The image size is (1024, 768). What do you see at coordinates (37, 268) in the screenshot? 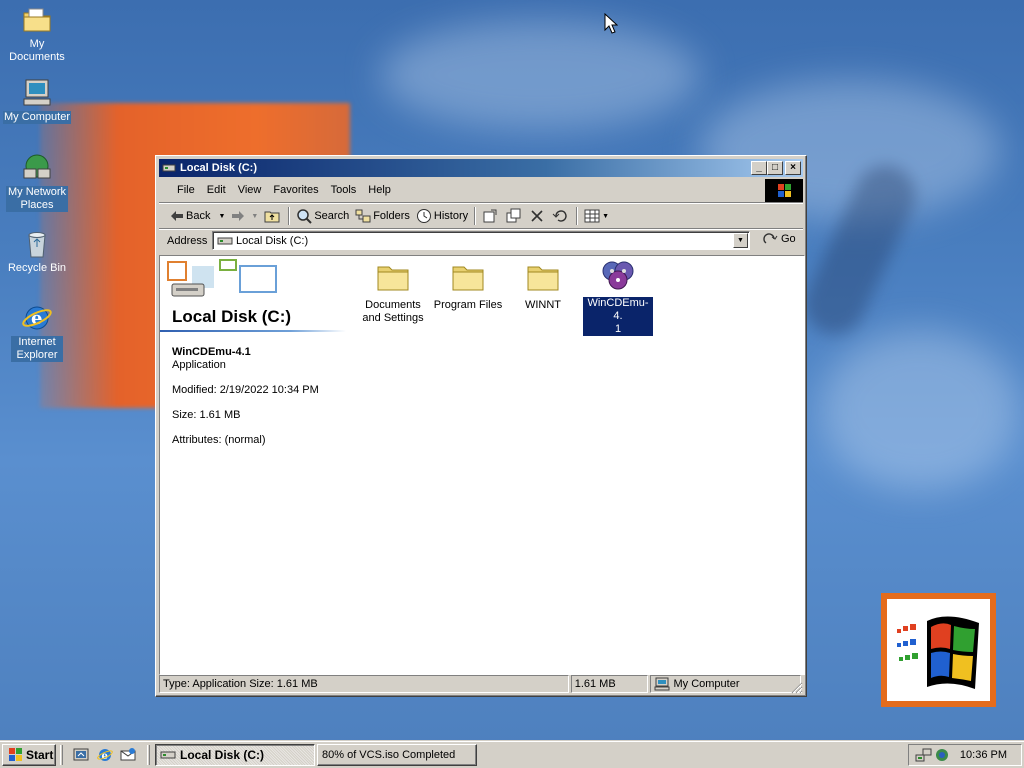
I see `desktop-icon-label: Recycle Bin` at bounding box center [37, 268].